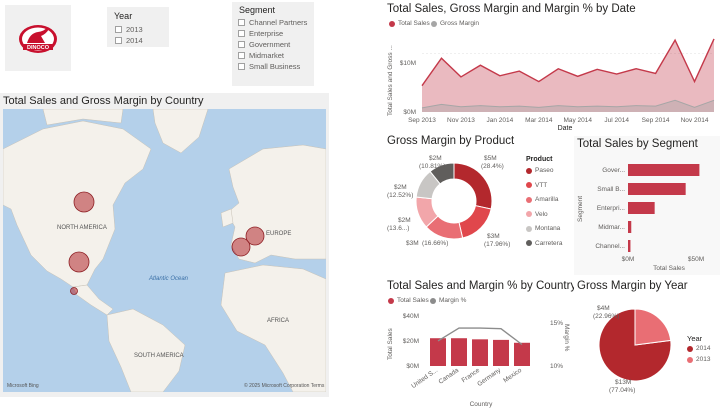 This screenshot has width=720, height=411. What do you see at coordinates (455, 23) in the screenshot?
I see `legend-gross-margin: Gross Margin` at bounding box center [455, 23].